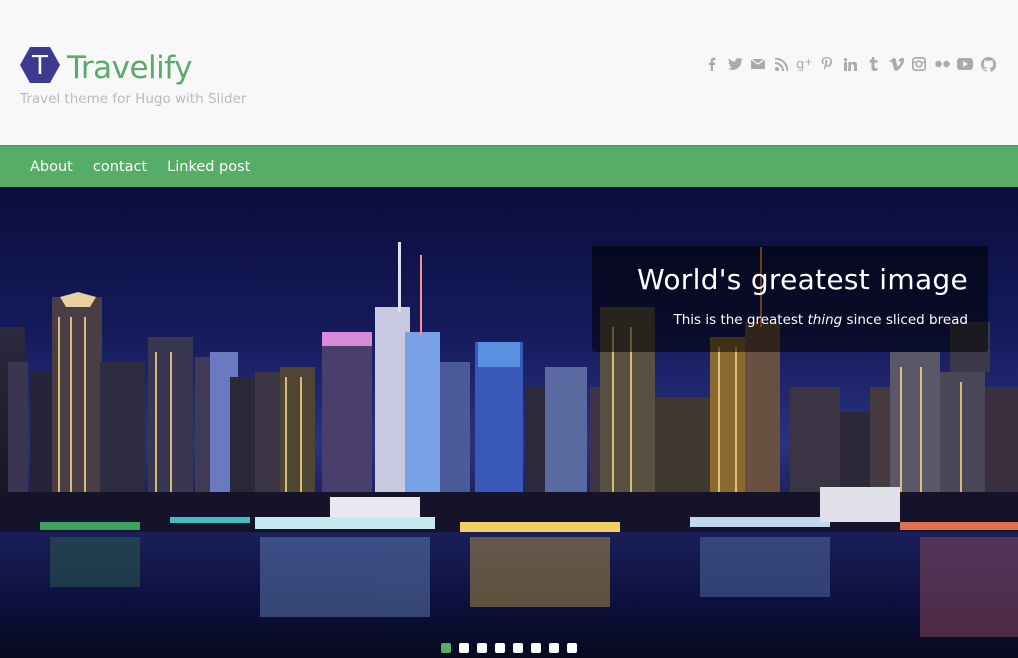 This screenshot has height=658, width=1018. Describe the element at coordinates (965, 64) in the screenshot. I see `youtube-icon` at that location.